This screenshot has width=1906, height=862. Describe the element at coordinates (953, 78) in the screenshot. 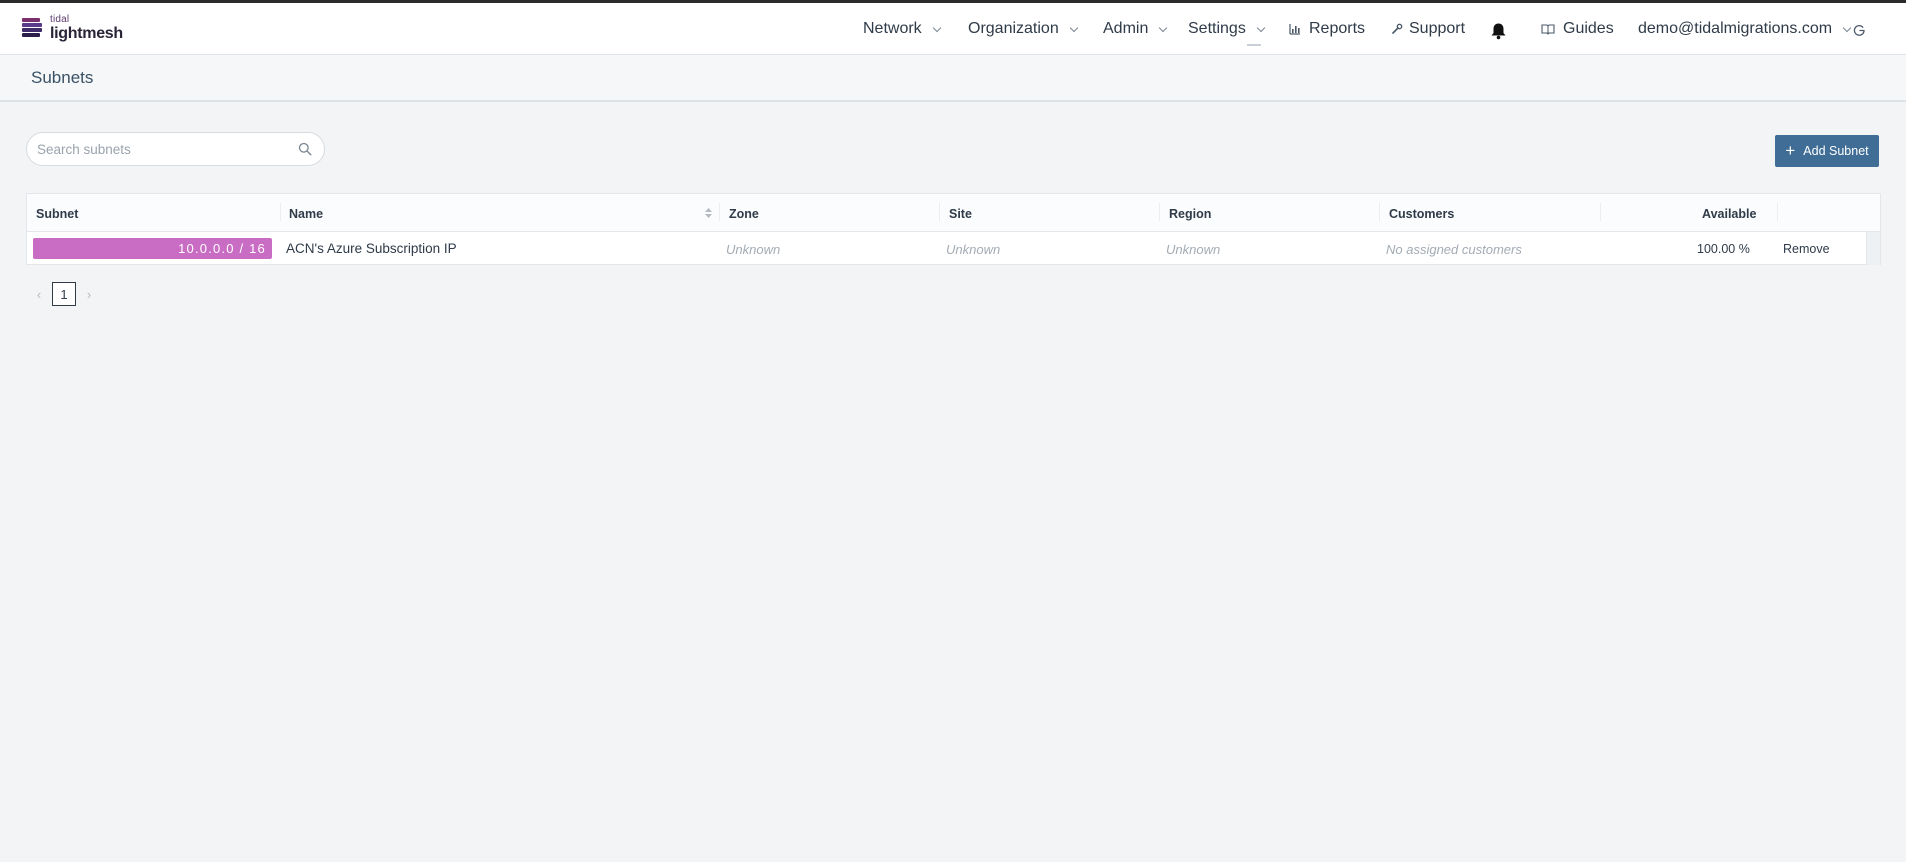

I see `page-header` at that location.